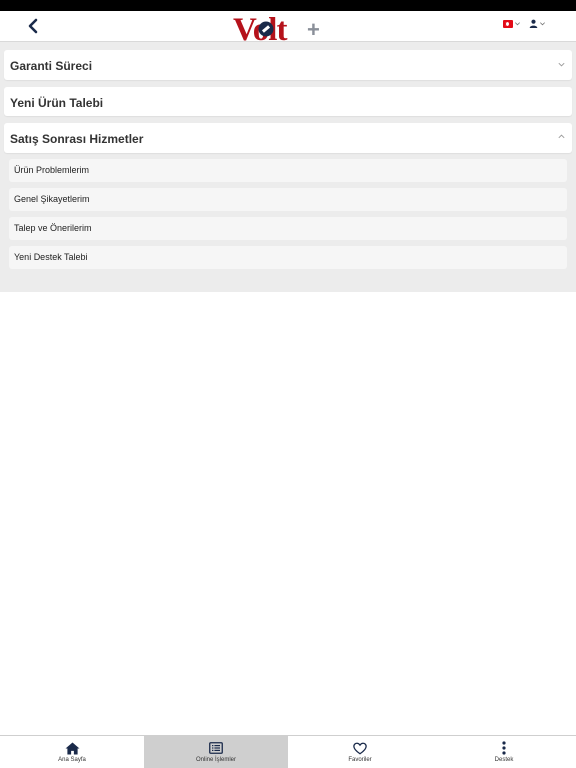 The image size is (576, 768). Describe the element at coordinates (215, 760) in the screenshot. I see `nav-label: Online İşlemler` at that location.